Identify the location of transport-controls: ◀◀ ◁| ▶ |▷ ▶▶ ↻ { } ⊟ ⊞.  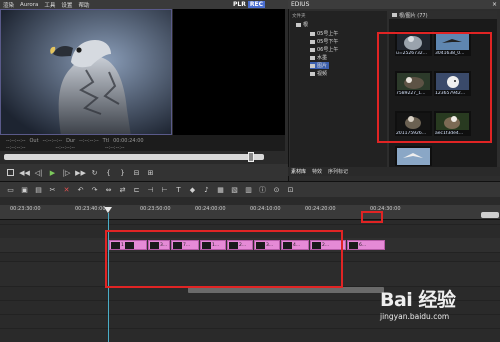
(144, 172).